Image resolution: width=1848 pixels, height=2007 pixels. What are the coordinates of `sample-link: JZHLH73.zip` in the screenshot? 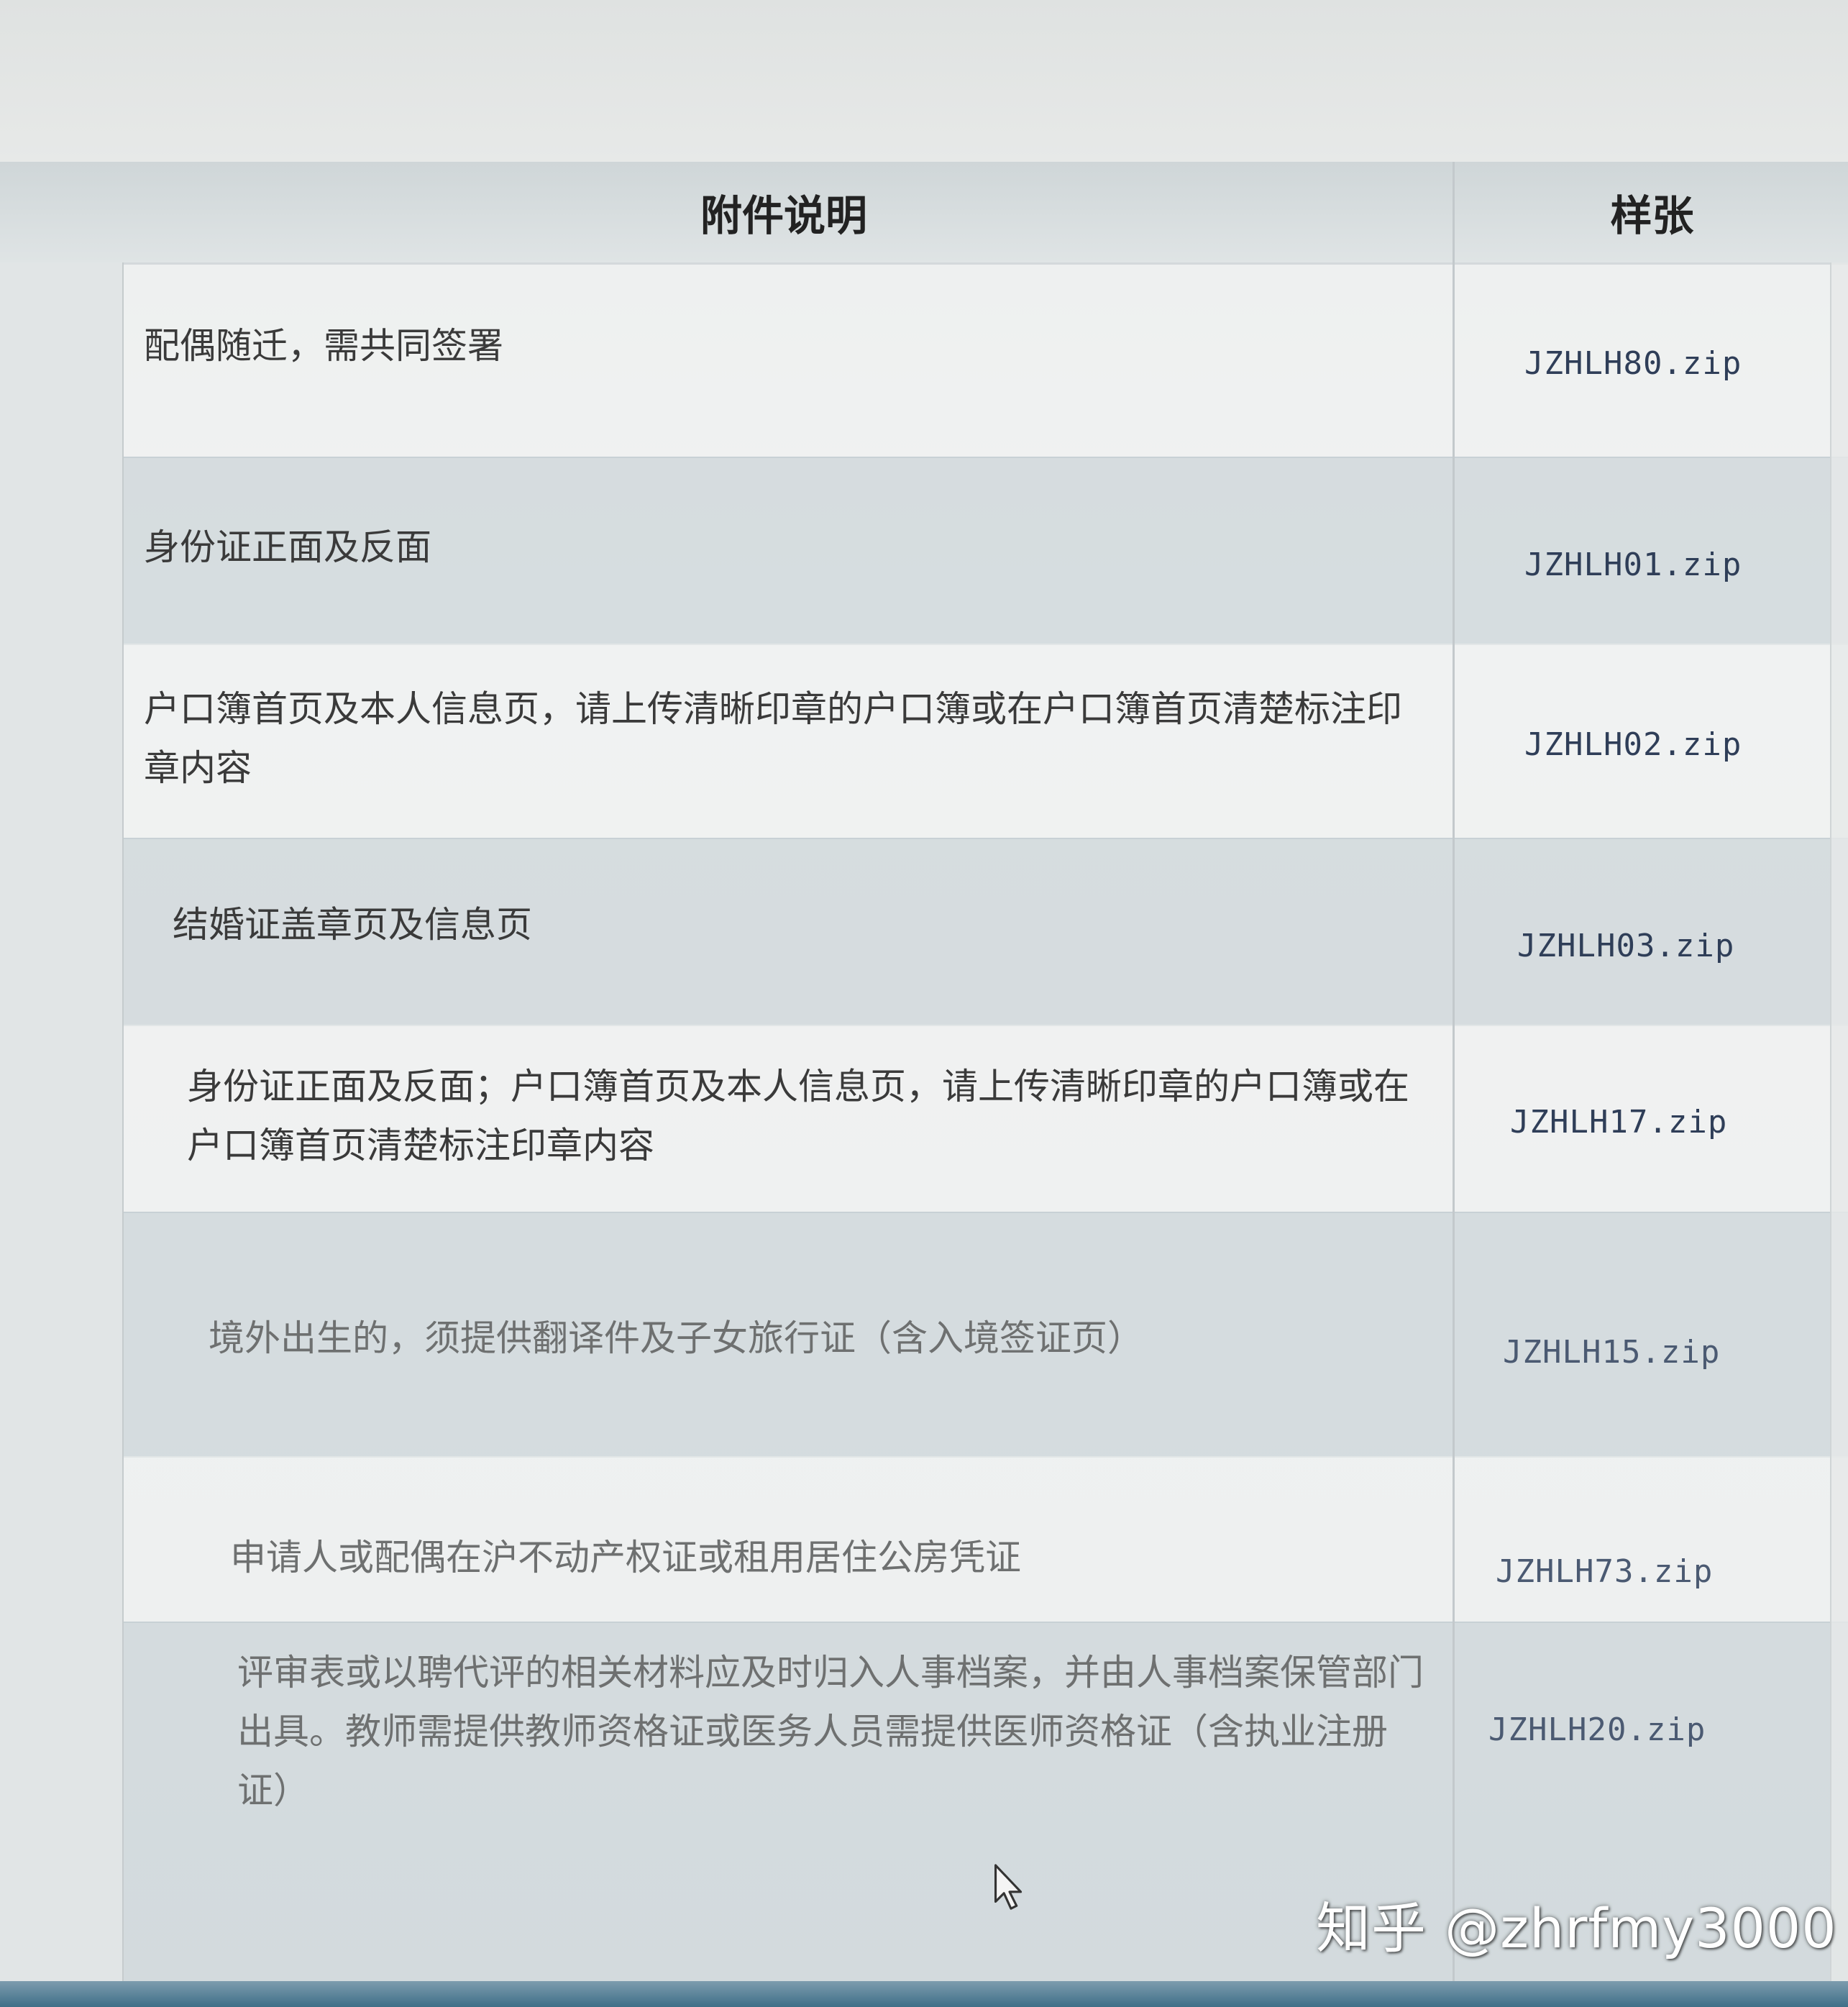 It's located at (1654, 1571).